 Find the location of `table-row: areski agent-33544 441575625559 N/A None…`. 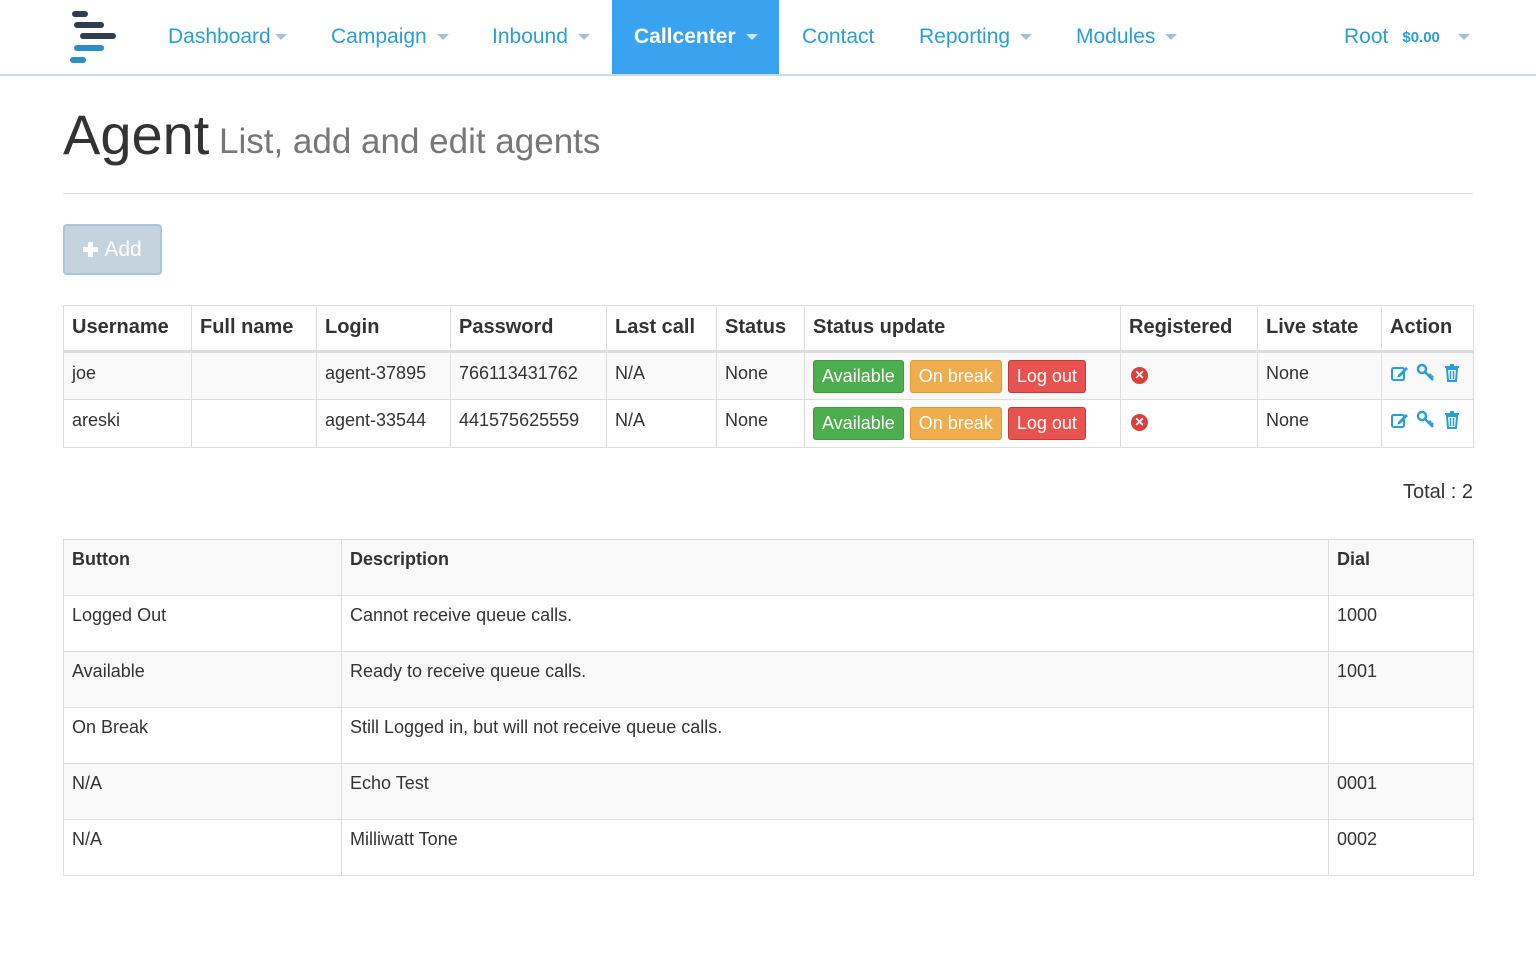

table-row: areski agent-33544 441575625559 N/A None… is located at coordinates (768, 423).